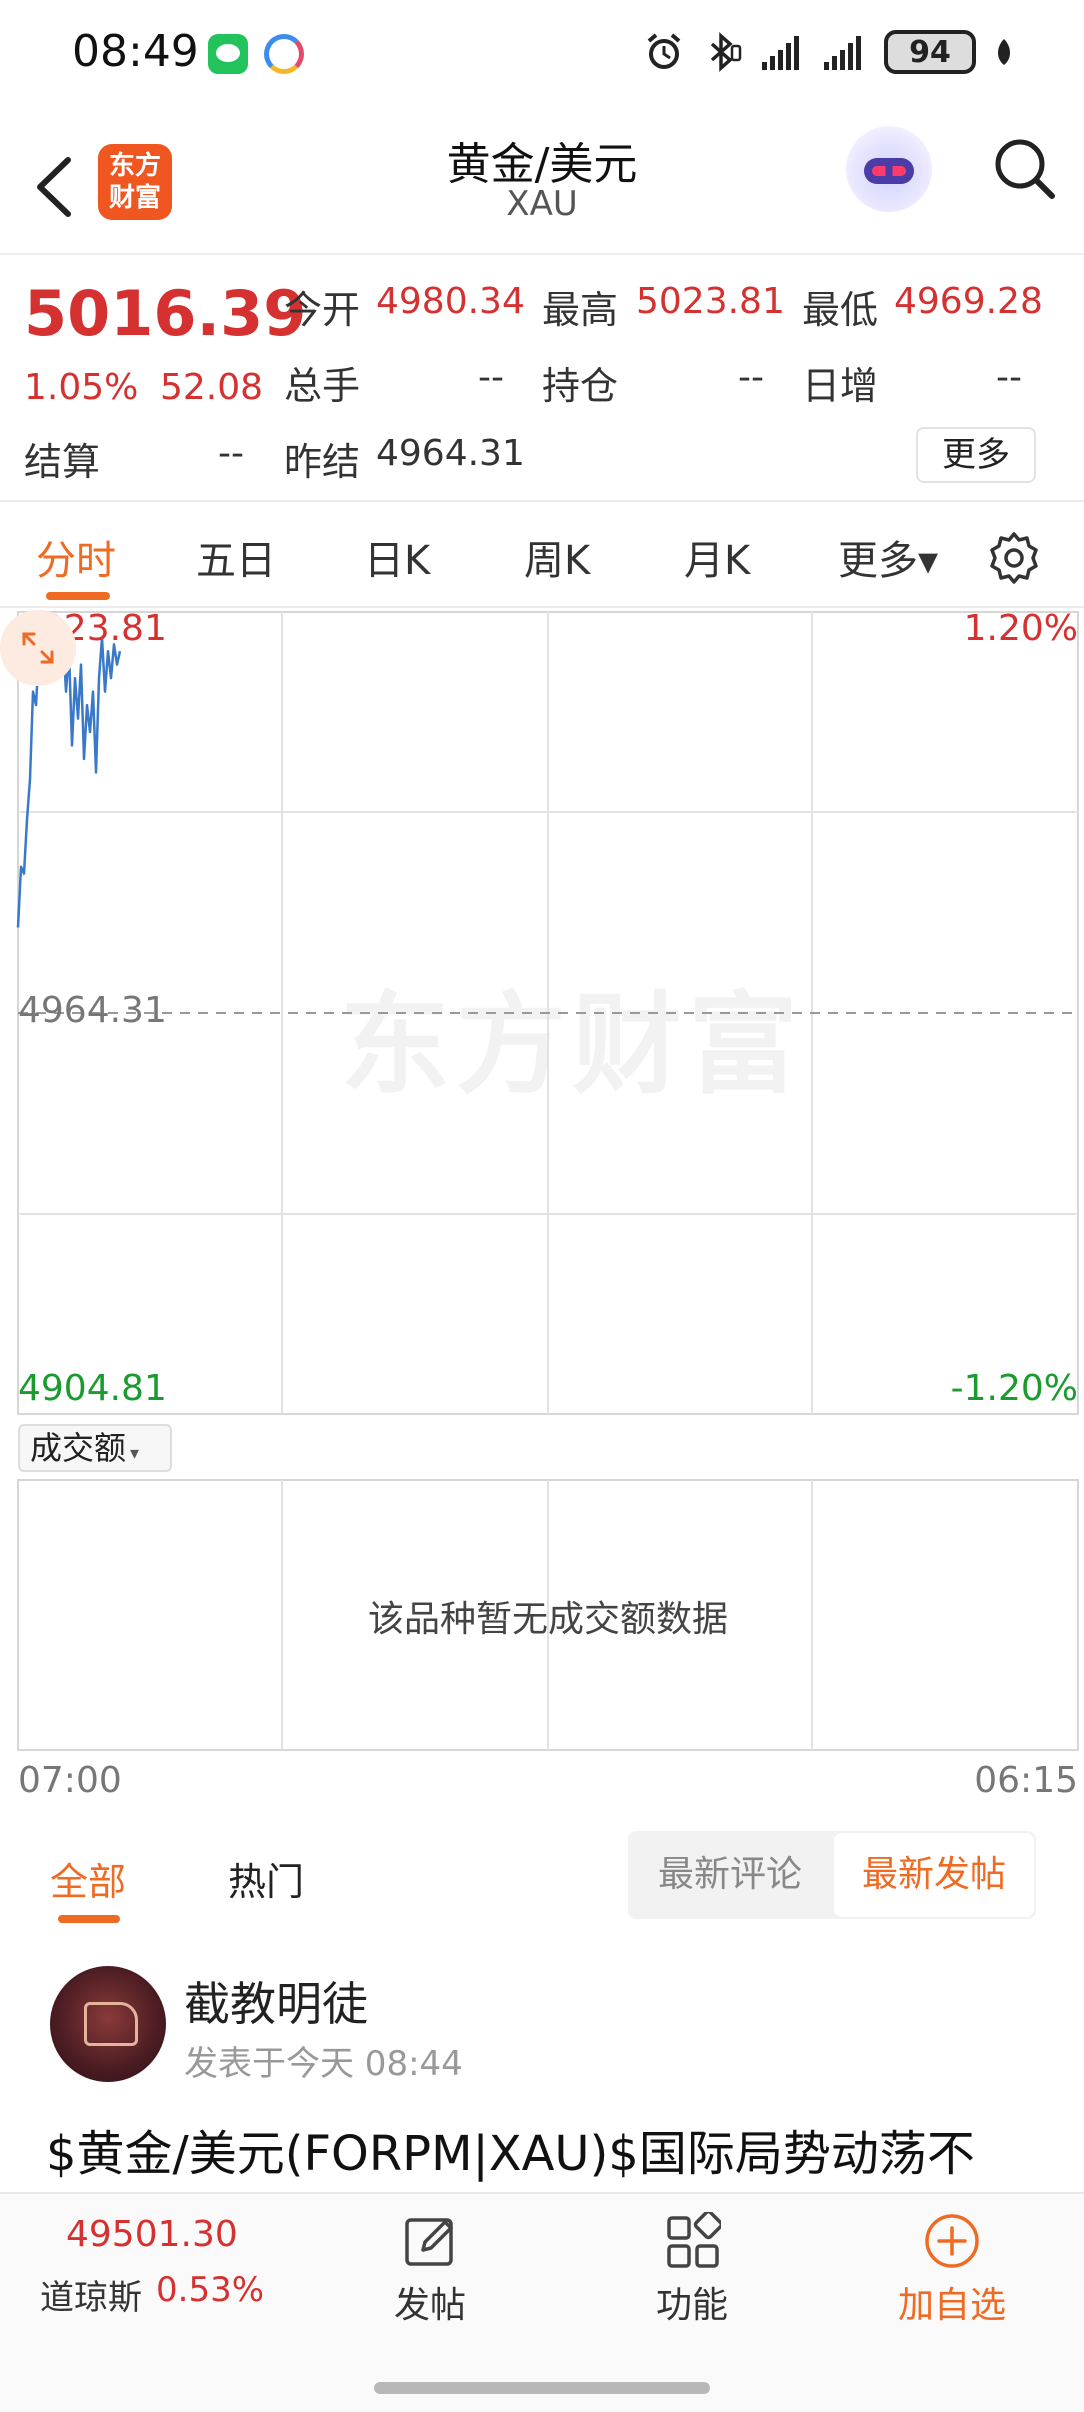 The image size is (1084, 2412). What do you see at coordinates (322, 386) in the screenshot?
I see `volume-label: 总手` at bounding box center [322, 386].